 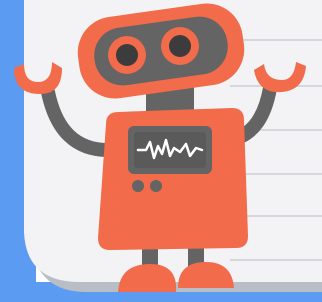 I want to click on left-eye, so click(x=127, y=55).